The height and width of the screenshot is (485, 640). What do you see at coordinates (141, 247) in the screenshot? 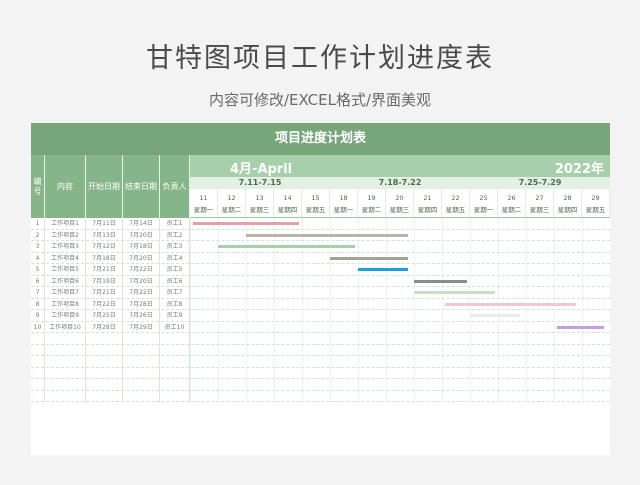
I see `row-end-date: 7月18日` at bounding box center [141, 247].